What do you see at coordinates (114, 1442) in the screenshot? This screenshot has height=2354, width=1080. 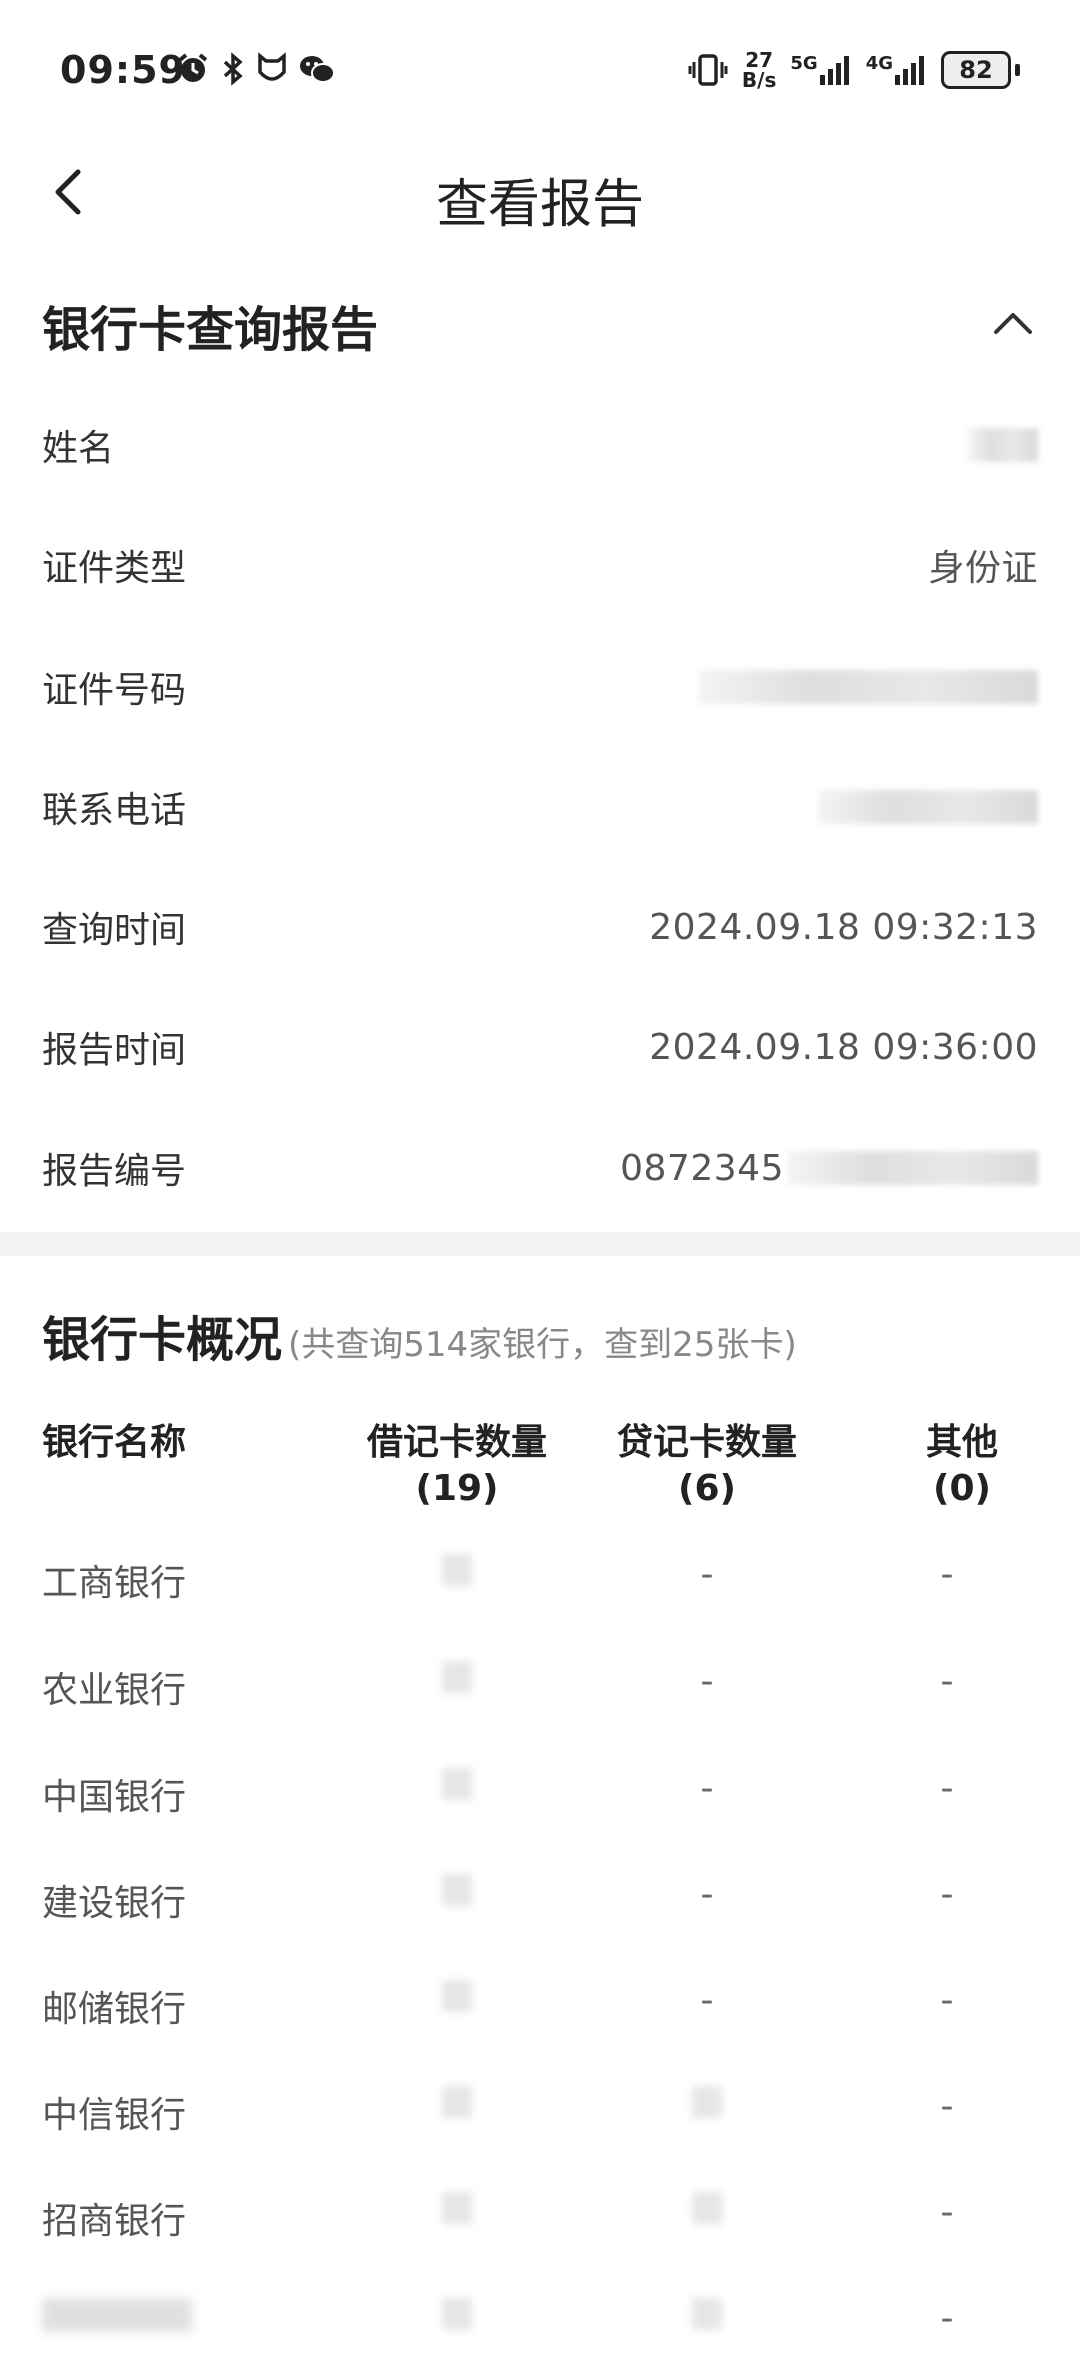 I see `column-header-bank: 银行名称` at bounding box center [114, 1442].